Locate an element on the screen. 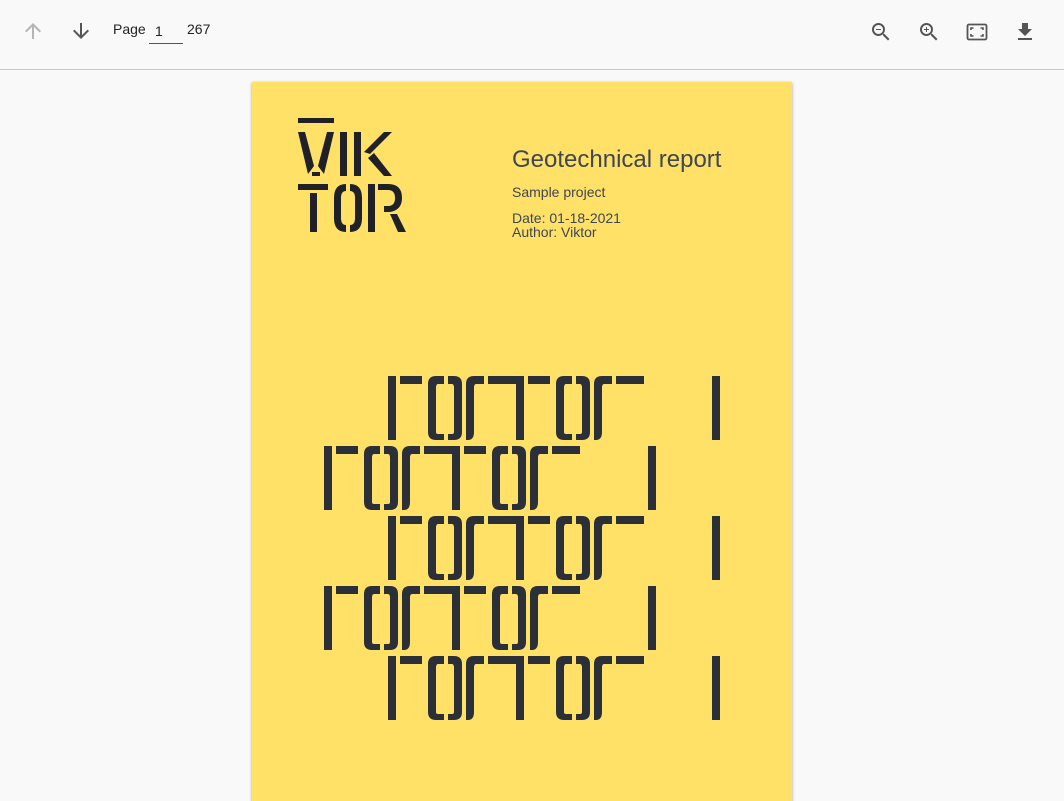  page-label: Page is located at coordinates (129, 29).